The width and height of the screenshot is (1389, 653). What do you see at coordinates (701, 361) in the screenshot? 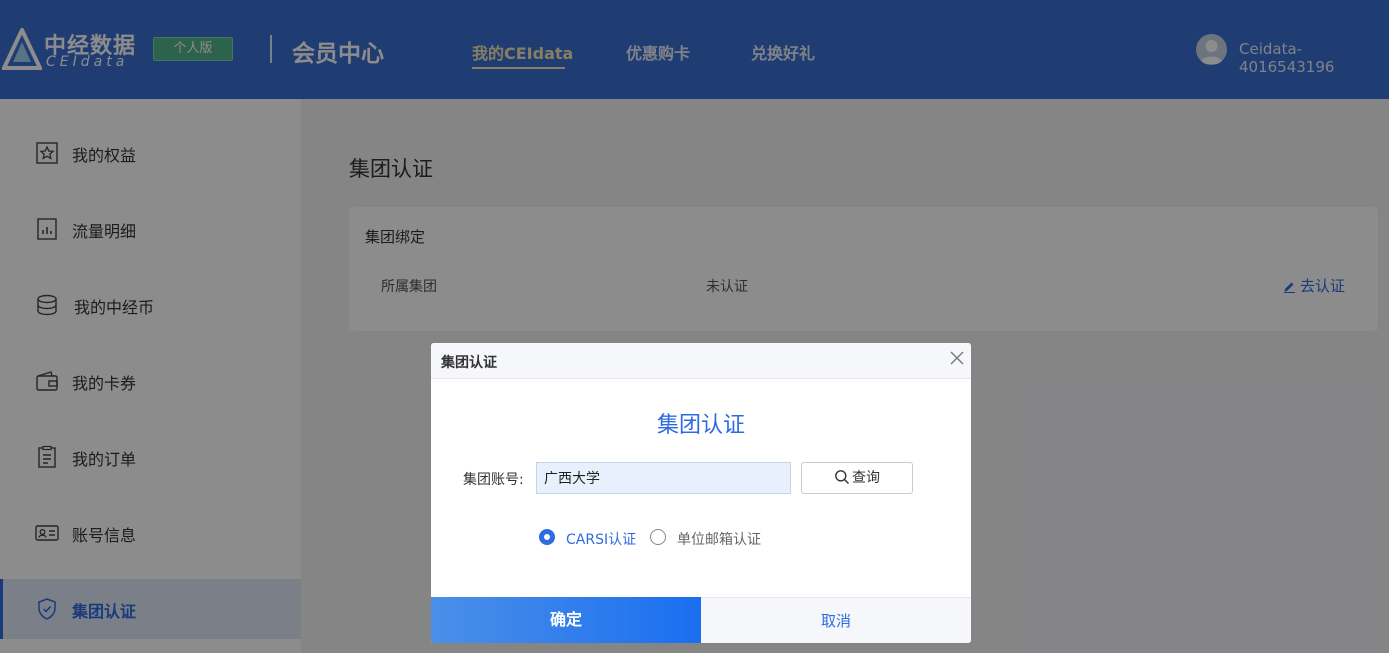
I see `dialog-header: 集团认证` at bounding box center [701, 361].